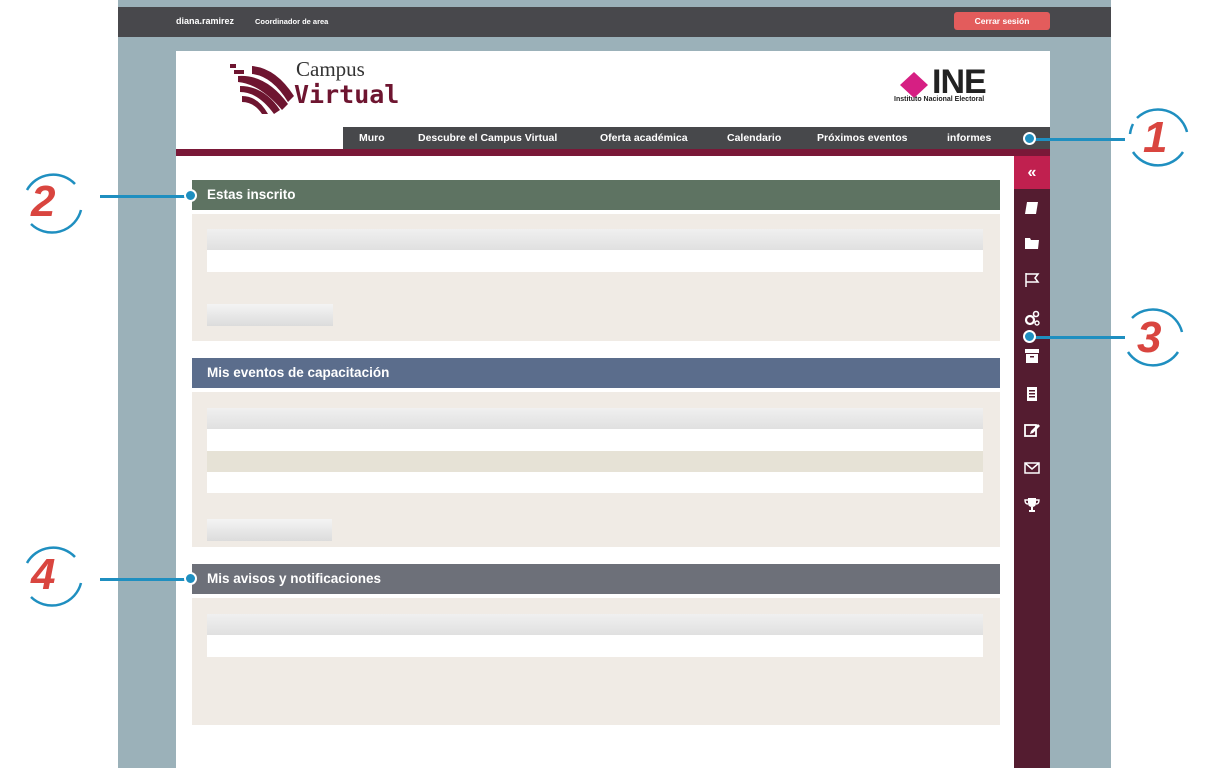 The width and height of the screenshot is (1209, 768). Describe the element at coordinates (969, 138) in the screenshot. I see `nav-item-informes: informes` at that location.